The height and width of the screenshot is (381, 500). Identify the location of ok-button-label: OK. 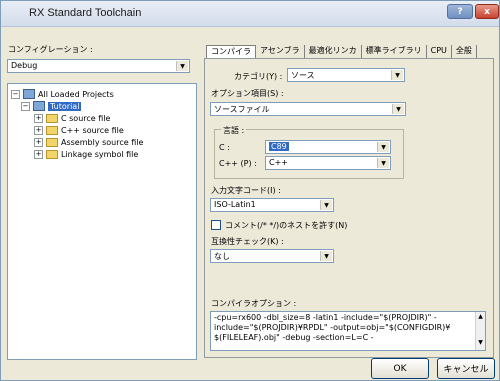
(400, 368).